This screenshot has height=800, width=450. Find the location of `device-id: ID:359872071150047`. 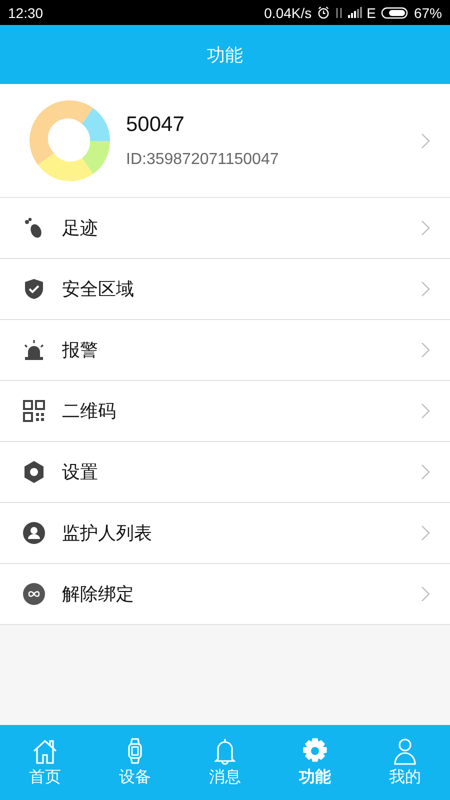

device-id: ID:359872071150047 is located at coordinates (203, 159).